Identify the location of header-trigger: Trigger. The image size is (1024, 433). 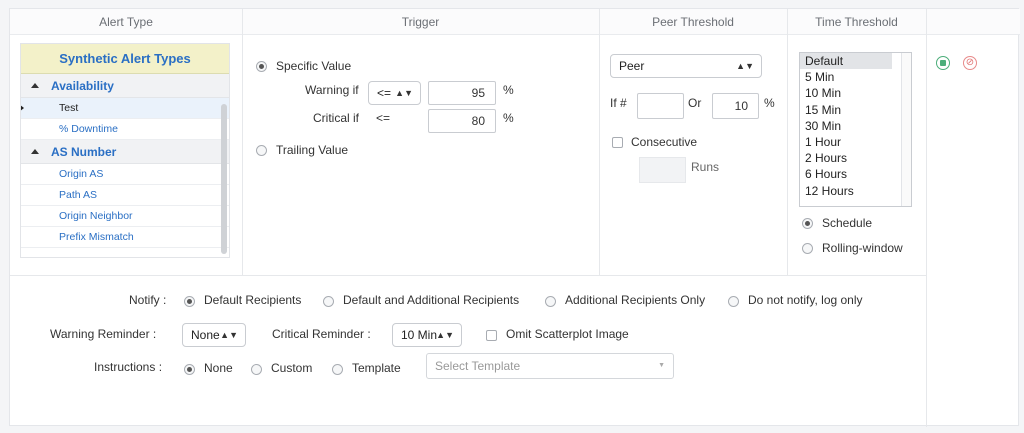
(420, 22).